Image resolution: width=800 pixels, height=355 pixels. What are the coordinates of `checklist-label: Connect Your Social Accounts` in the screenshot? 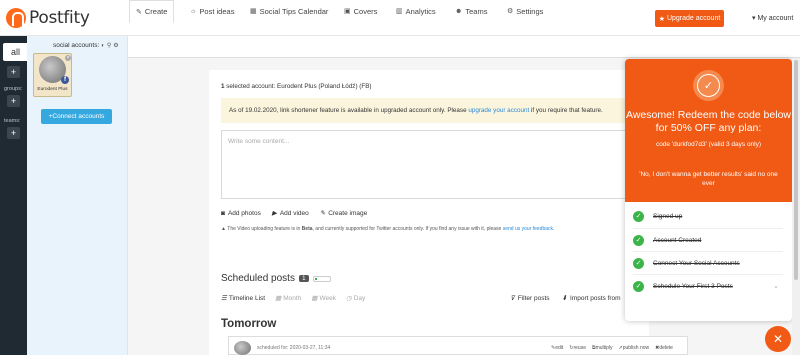 It's located at (696, 263).